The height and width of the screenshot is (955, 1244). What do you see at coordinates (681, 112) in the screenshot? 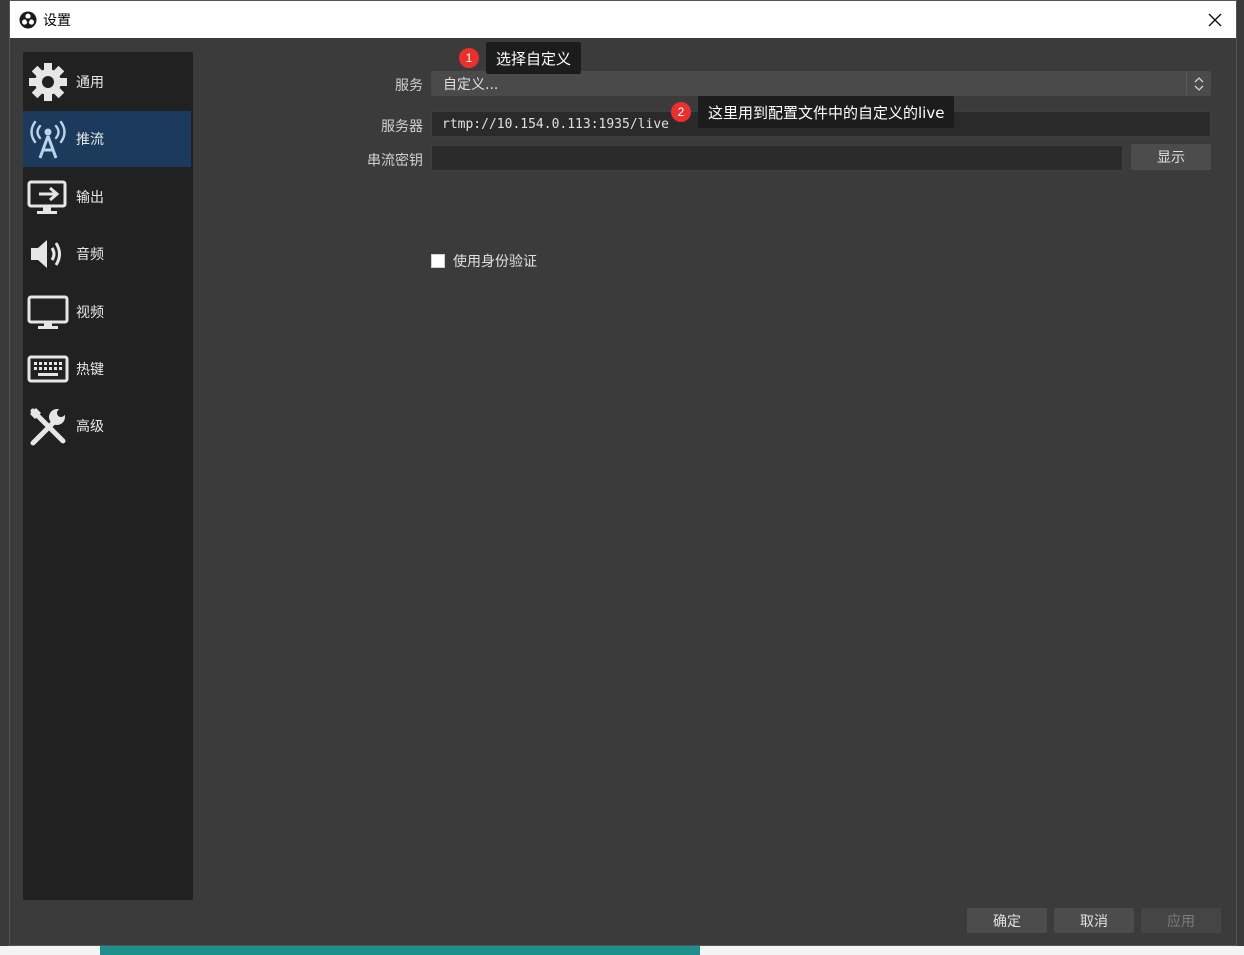
I see `annotation-badge-2: 2` at bounding box center [681, 112].